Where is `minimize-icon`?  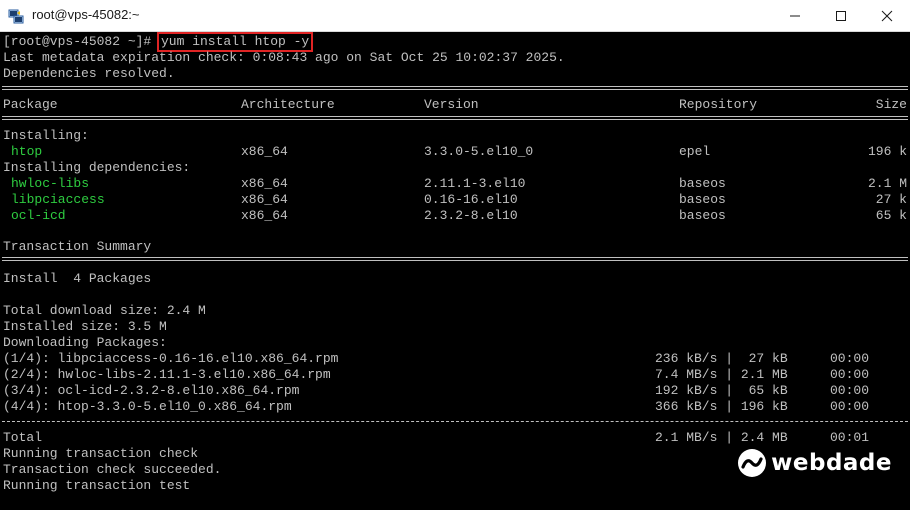 minimize-icon is located at coordinates (795, 15).